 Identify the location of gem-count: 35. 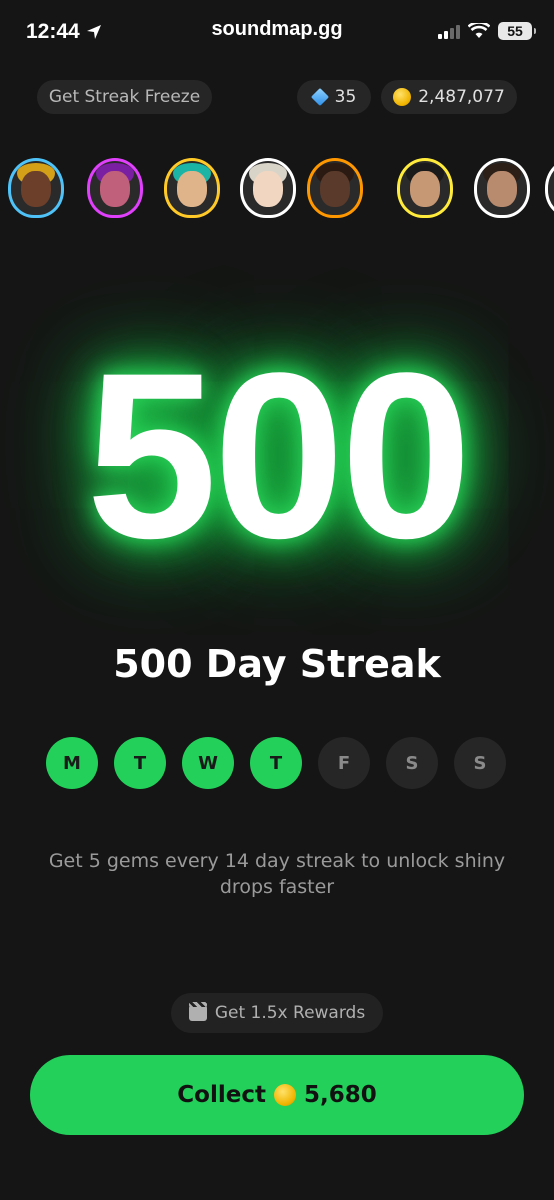
(345, 97).